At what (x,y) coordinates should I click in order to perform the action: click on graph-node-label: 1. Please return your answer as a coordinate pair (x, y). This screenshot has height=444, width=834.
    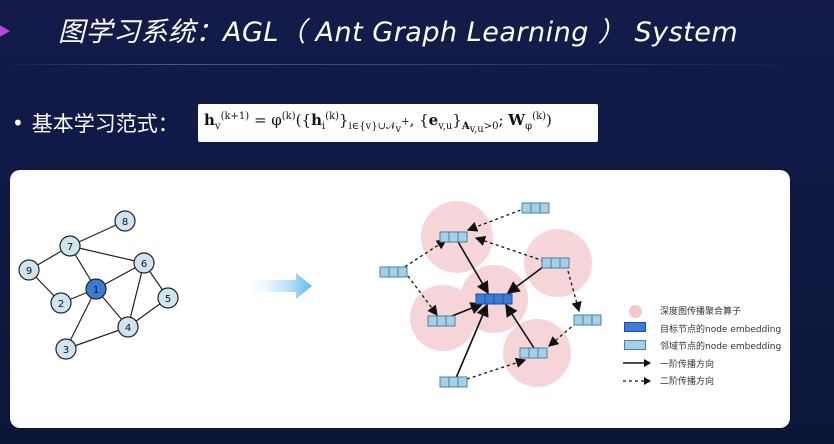
    Looking at the image, I should click on (96, 290).